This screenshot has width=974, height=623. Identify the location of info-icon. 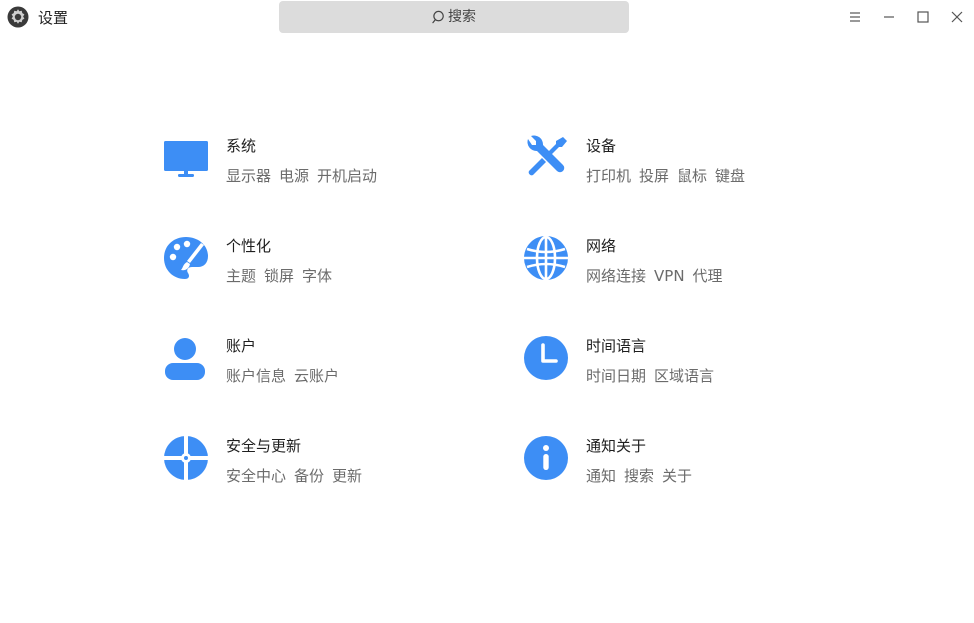
(546, 458).